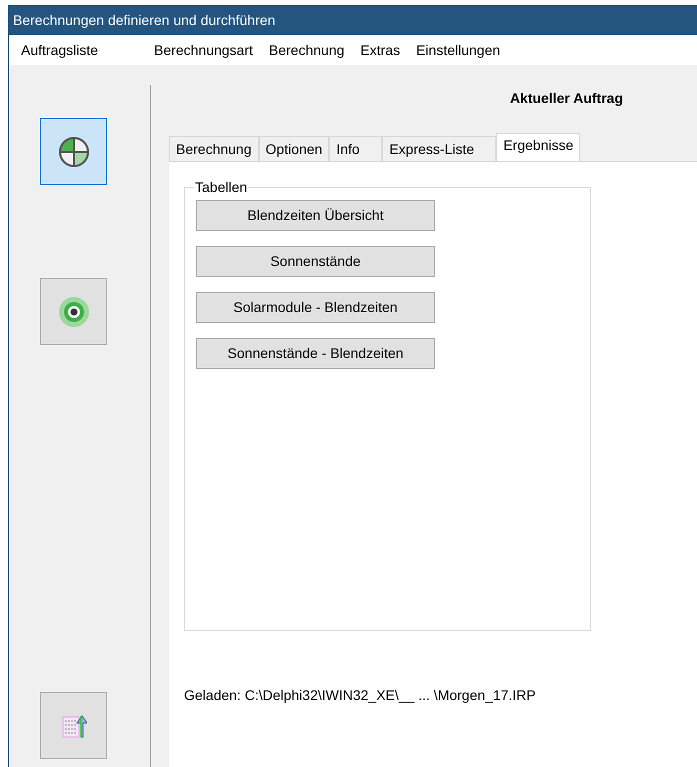  I want to click on menu-item: Extras, so click(380, 50).